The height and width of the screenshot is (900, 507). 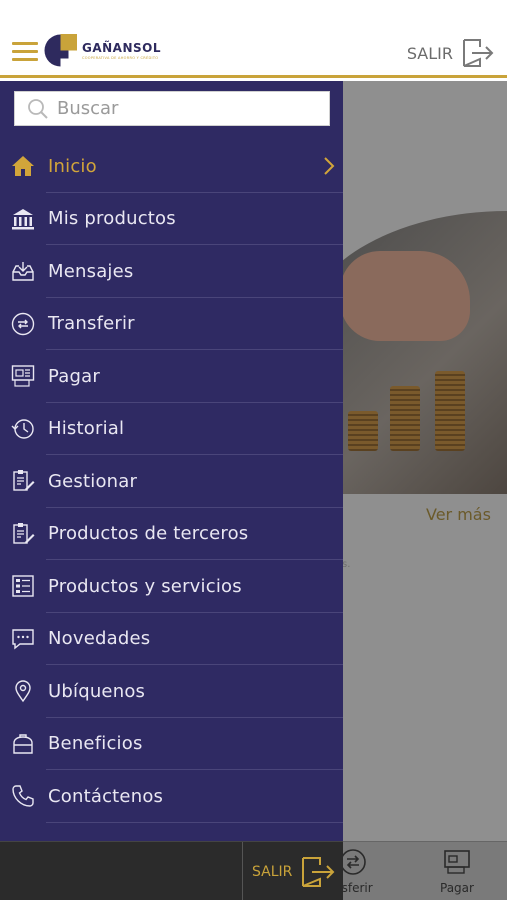 What do you see at coordinates (182, 108) in the screenshot?
I see `search-input` at bounding box center [182, 108].